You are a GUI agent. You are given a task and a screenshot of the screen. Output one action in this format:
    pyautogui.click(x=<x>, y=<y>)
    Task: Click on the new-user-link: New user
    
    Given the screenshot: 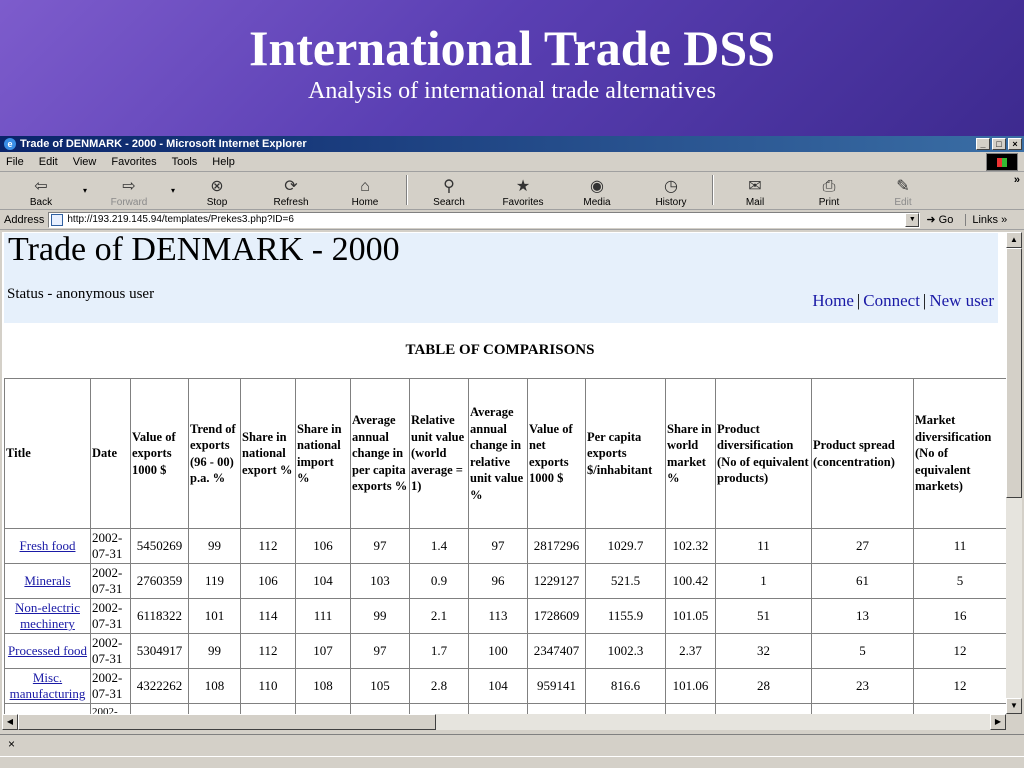 What is the action you would take?
    pyautogui.click(x=961, y=300)
    